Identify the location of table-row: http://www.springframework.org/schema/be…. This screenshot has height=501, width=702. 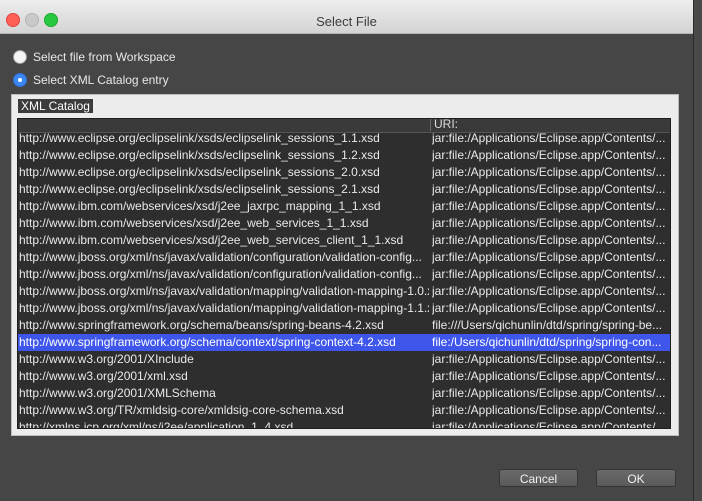
(344, 325).